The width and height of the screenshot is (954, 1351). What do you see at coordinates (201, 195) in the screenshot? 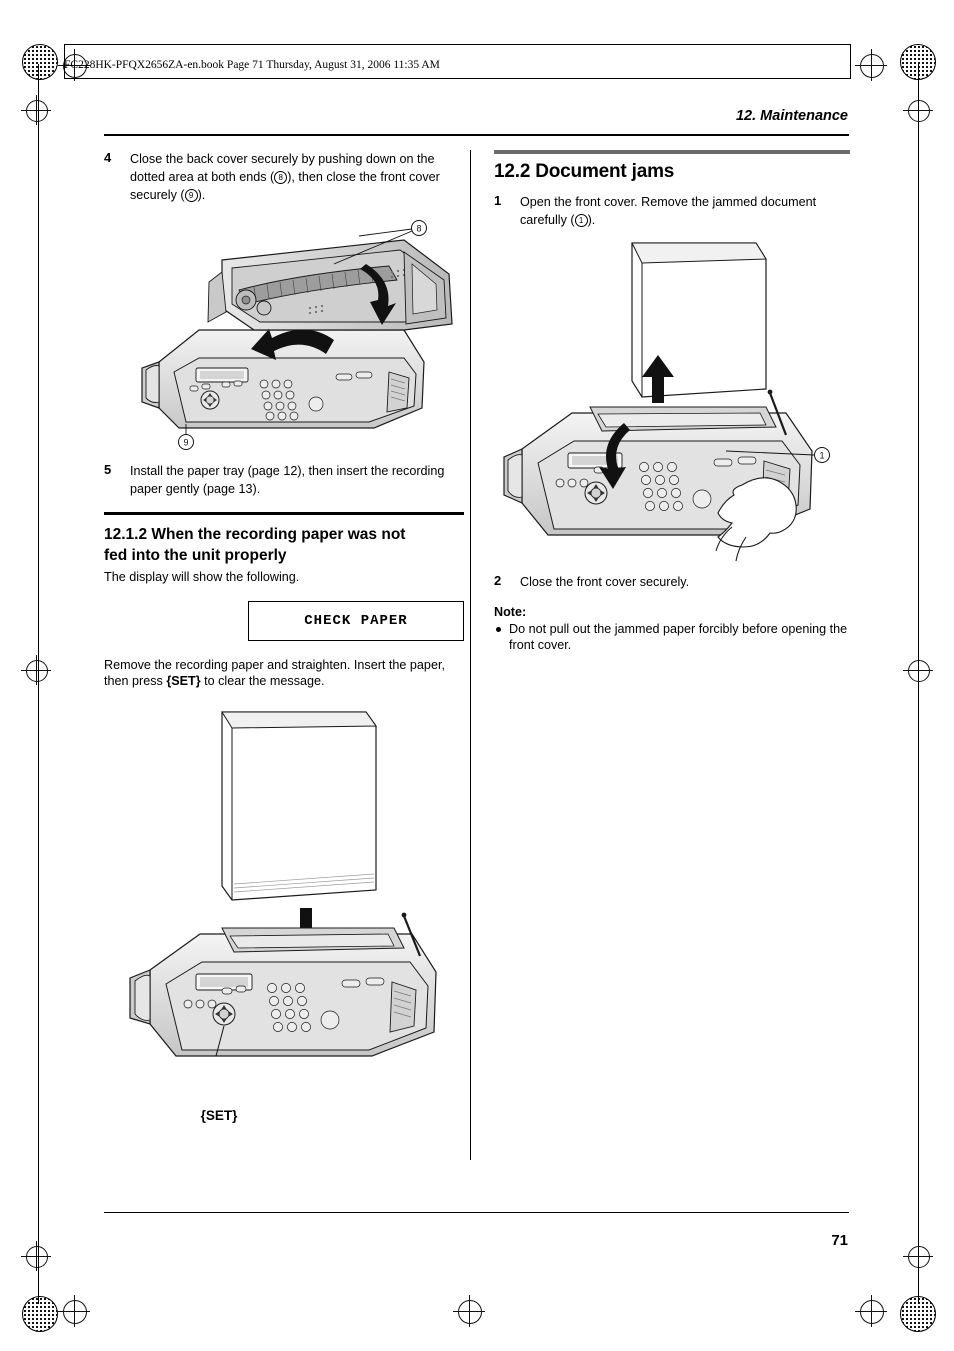
I see `step-4-text-c: ).` at bounding box center [201, 195].